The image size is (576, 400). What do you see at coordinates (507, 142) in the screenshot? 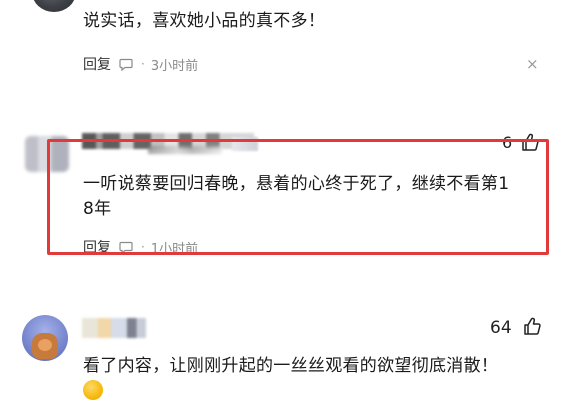
I see `like-count: 6` at bounding box center [507, 142].